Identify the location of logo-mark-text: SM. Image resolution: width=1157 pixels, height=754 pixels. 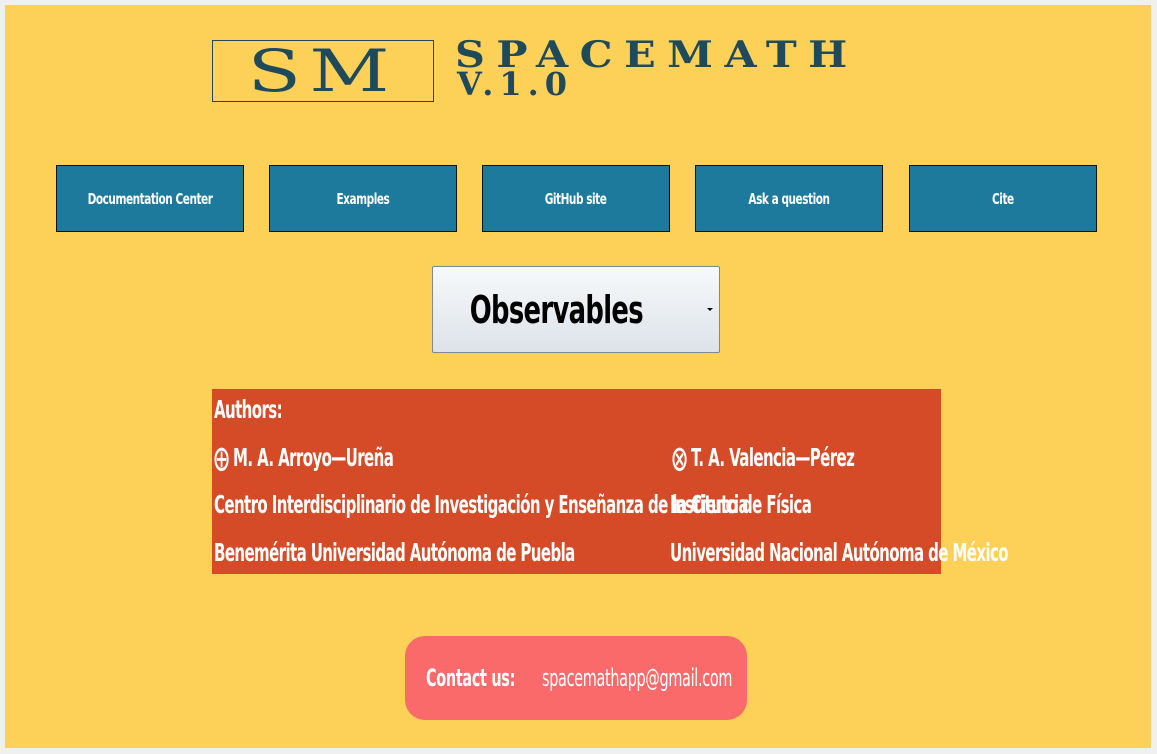
(323, 71).